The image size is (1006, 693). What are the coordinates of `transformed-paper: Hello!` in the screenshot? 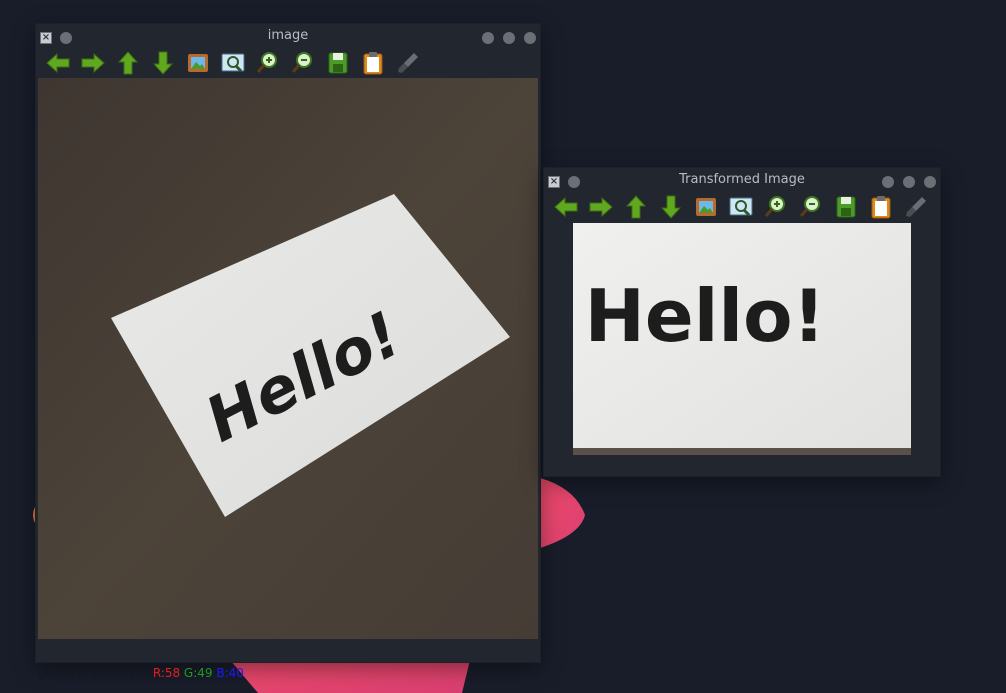 It's located at (742, 339).